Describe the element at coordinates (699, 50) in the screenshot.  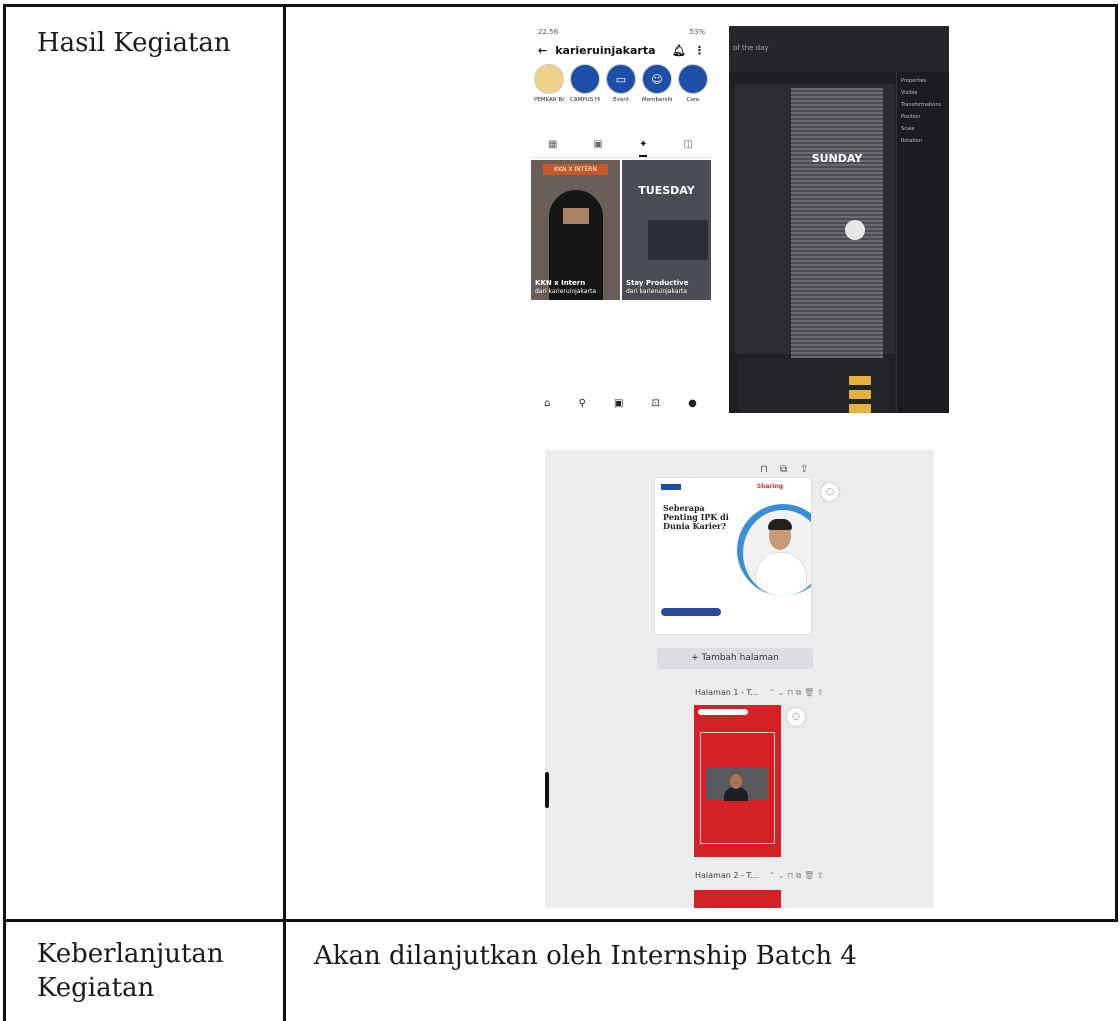
I see `more-icon: ⋮` at that location.